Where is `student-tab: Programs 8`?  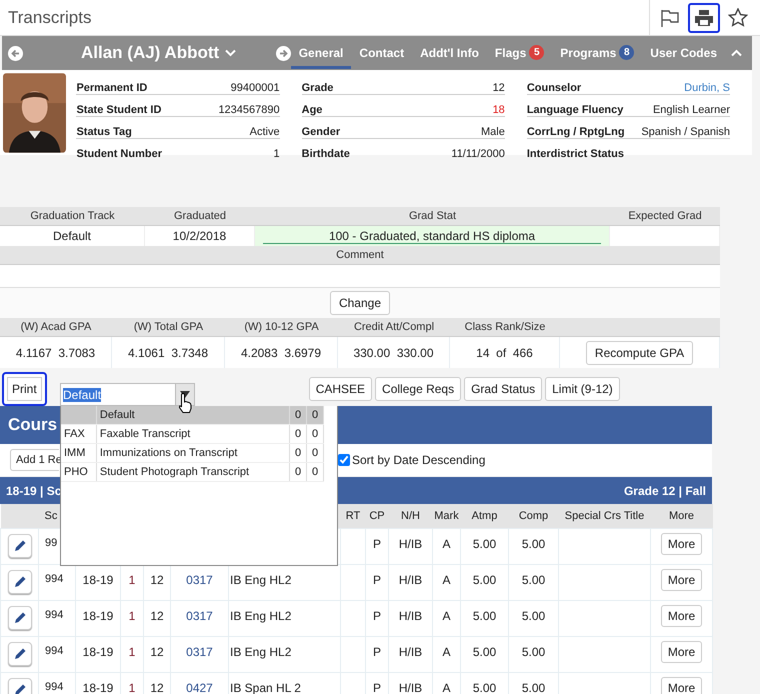 student-tab: Programs 8 is located at coordinates (597, 53).